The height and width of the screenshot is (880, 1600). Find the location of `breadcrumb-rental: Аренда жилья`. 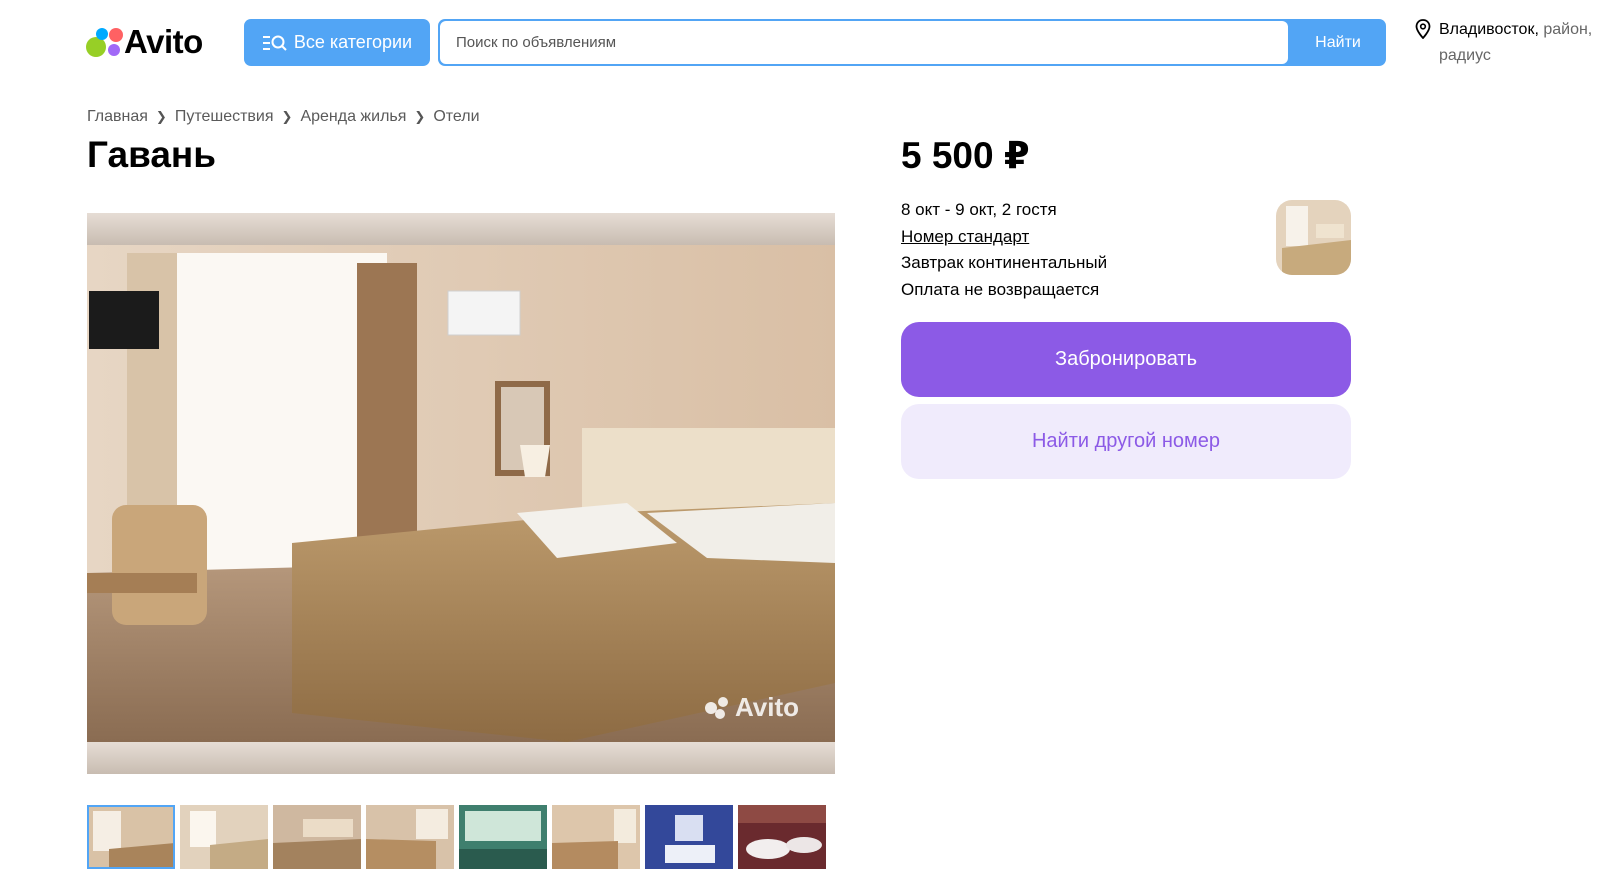

breadcrumb-rental: Аренда жилья is located at coordinates (353, 117).